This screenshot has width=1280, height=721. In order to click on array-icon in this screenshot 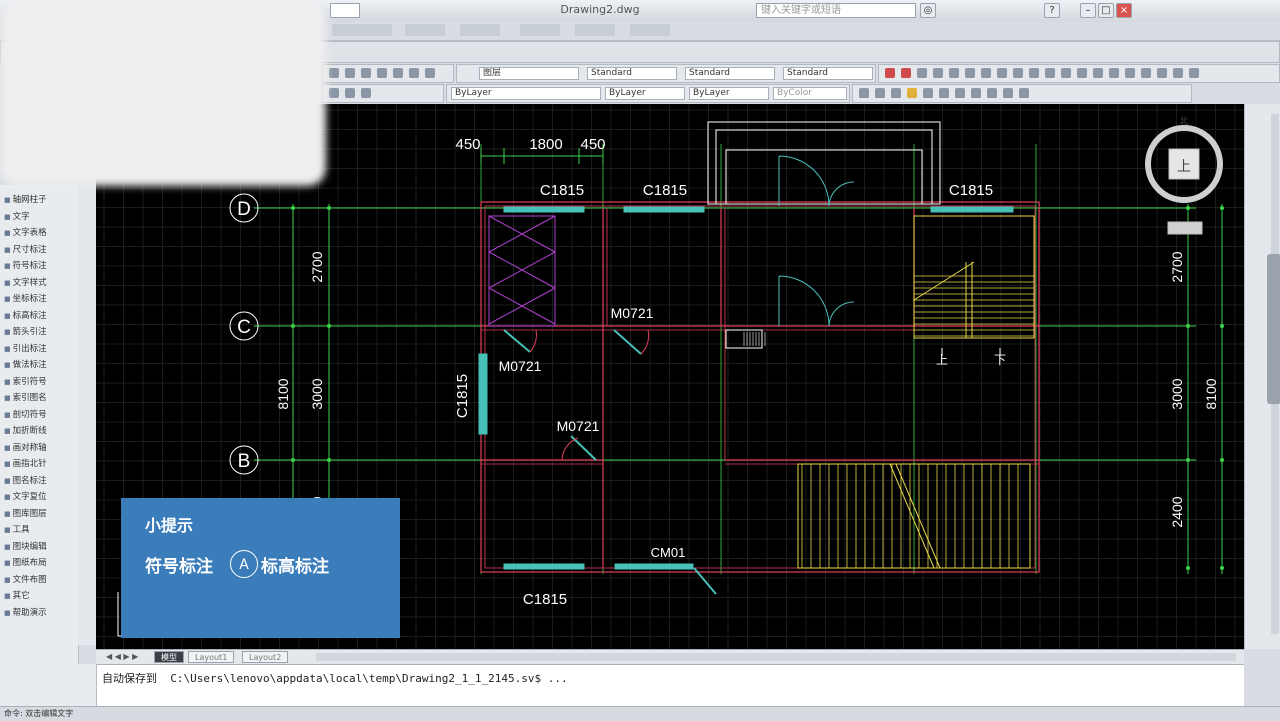, I will do `click(1114, 73)`.